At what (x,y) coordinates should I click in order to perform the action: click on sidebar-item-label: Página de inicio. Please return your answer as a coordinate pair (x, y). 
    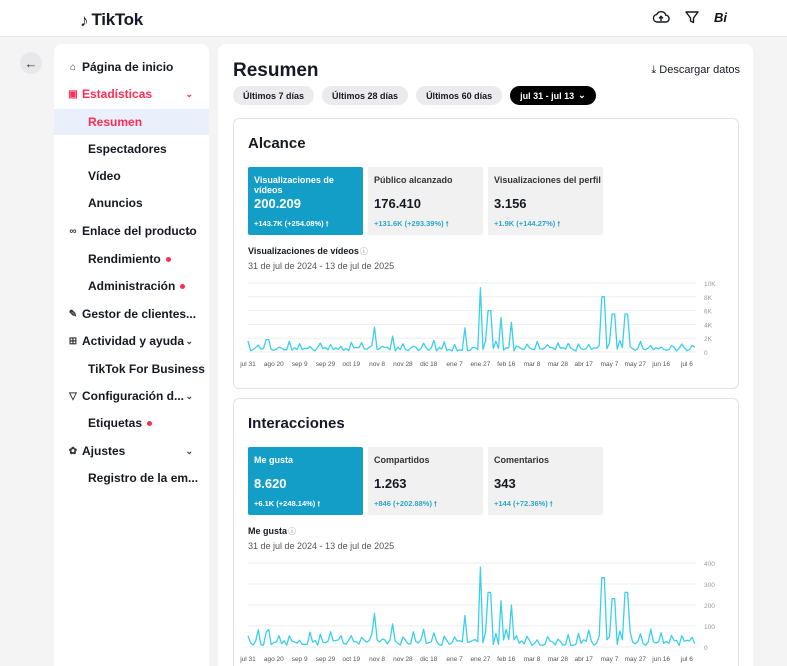
    Looking at the image, I should click on (128, 67).